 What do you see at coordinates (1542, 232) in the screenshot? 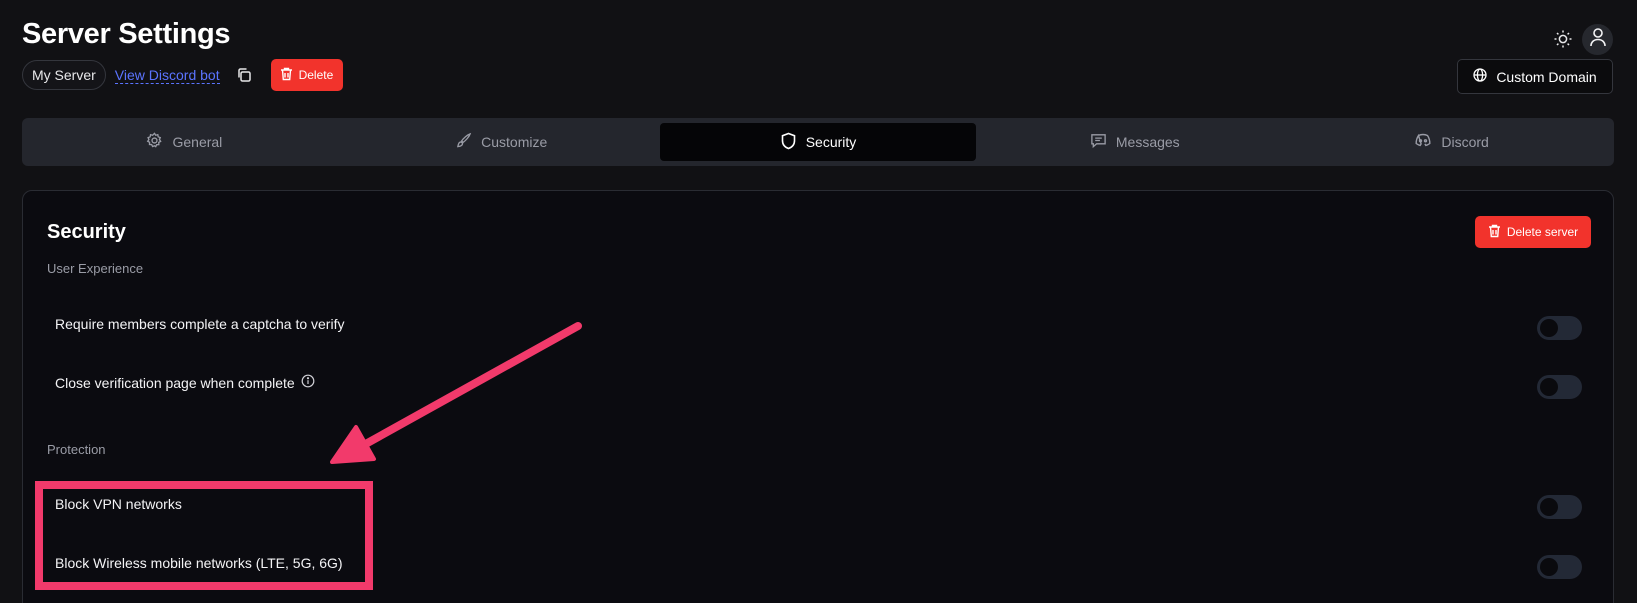
I see `delete-server-label: Delete server` at bounding box center [1542, 232].